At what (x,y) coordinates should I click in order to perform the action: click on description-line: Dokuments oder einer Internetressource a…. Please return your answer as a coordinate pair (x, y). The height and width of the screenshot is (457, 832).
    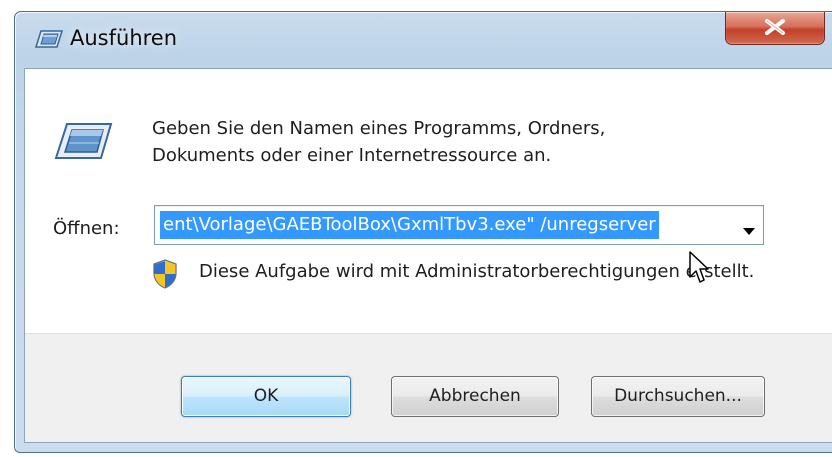
    Looking at the image, I should click on (352, 155).